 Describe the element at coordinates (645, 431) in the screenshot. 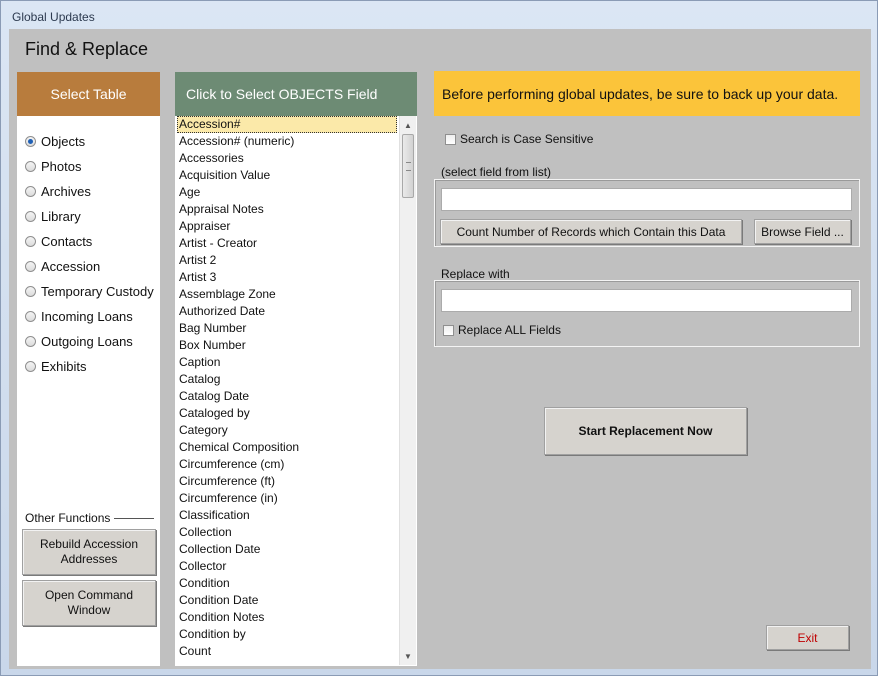

I see `start-replacement-button: Start Replacement Now` at that location.